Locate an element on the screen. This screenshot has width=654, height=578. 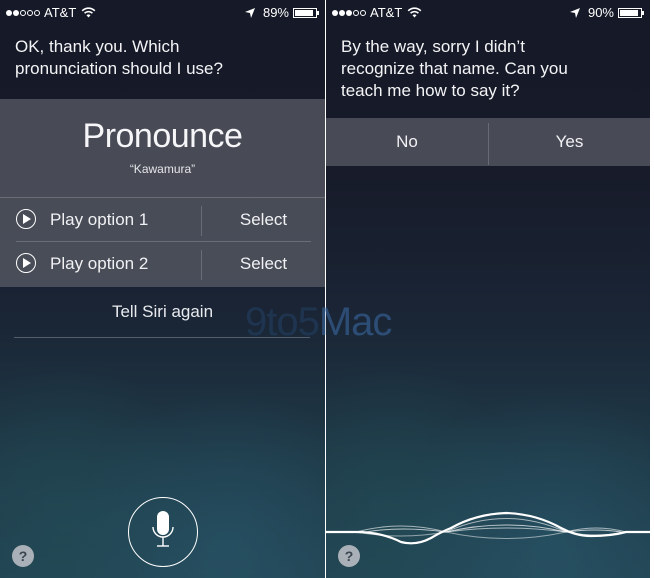
pronunciation-option-row: Play option 1 Select is located at coordinates (162, 220).